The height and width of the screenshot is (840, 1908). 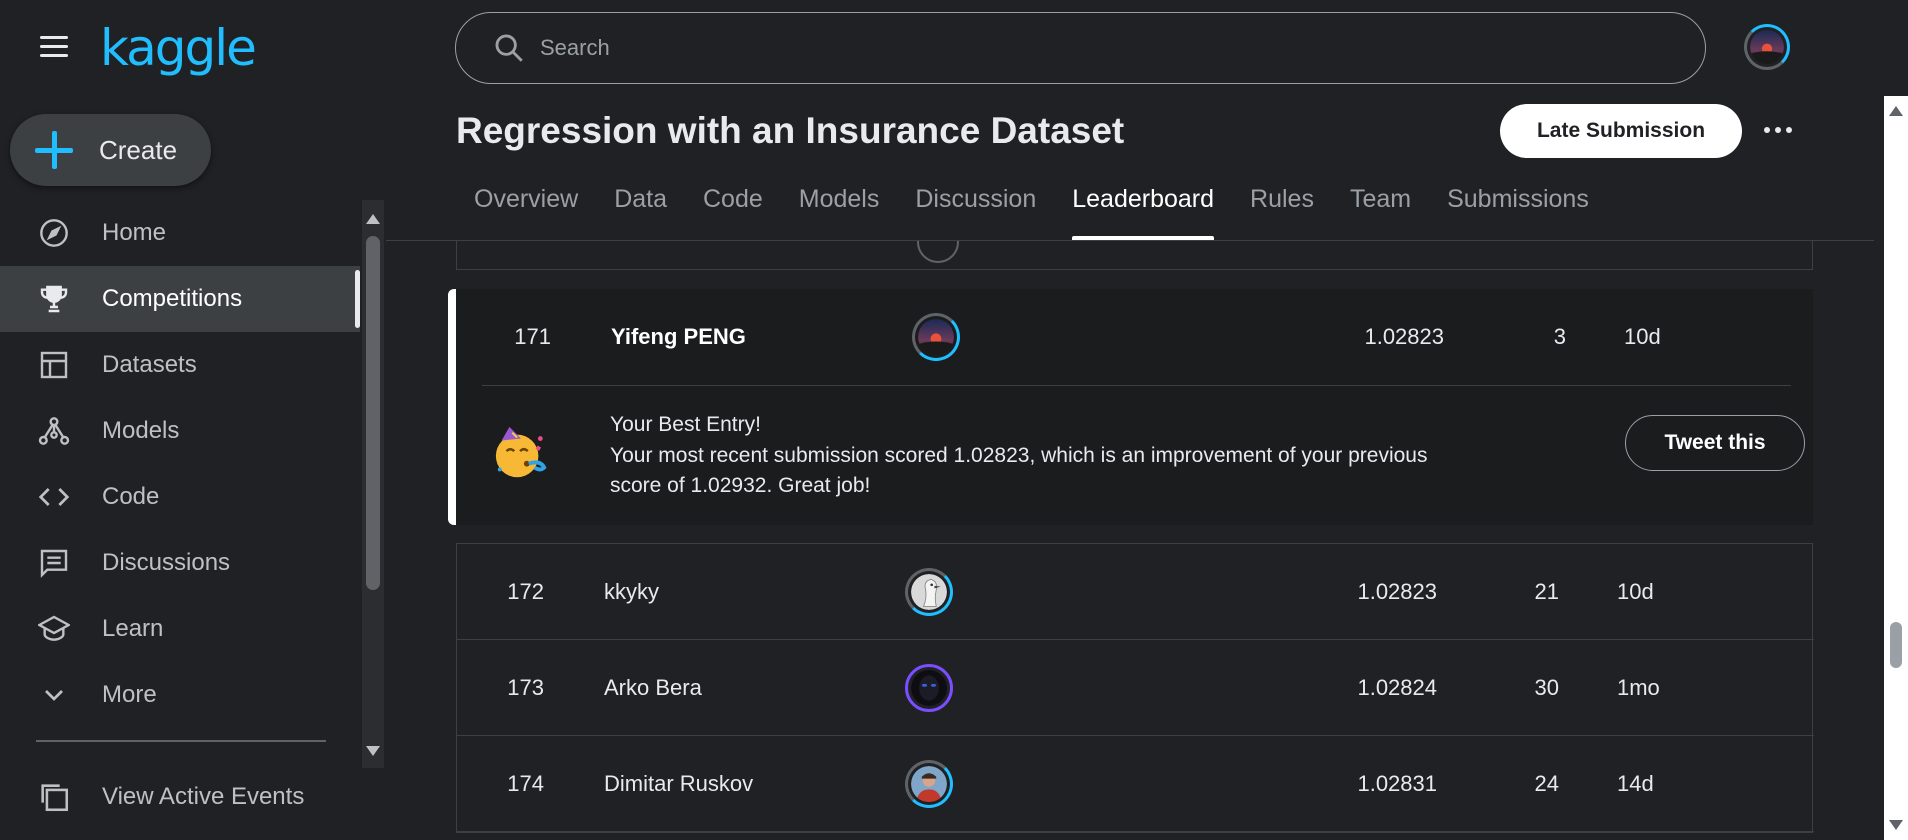 I want to click on sidebar-item-learn: Learn, so click(x=180, y=629).